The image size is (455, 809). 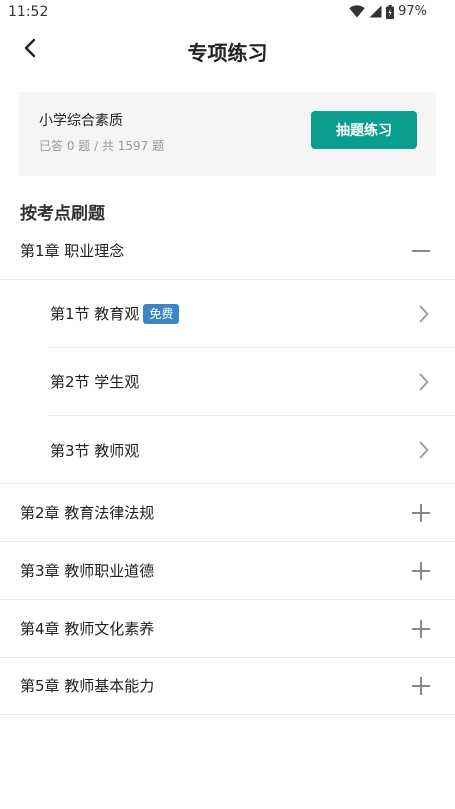 What do you see at coordinates (412, 11) in the screenshot?
I see `battery-percent: 97%` at bounding box center [412, 11].